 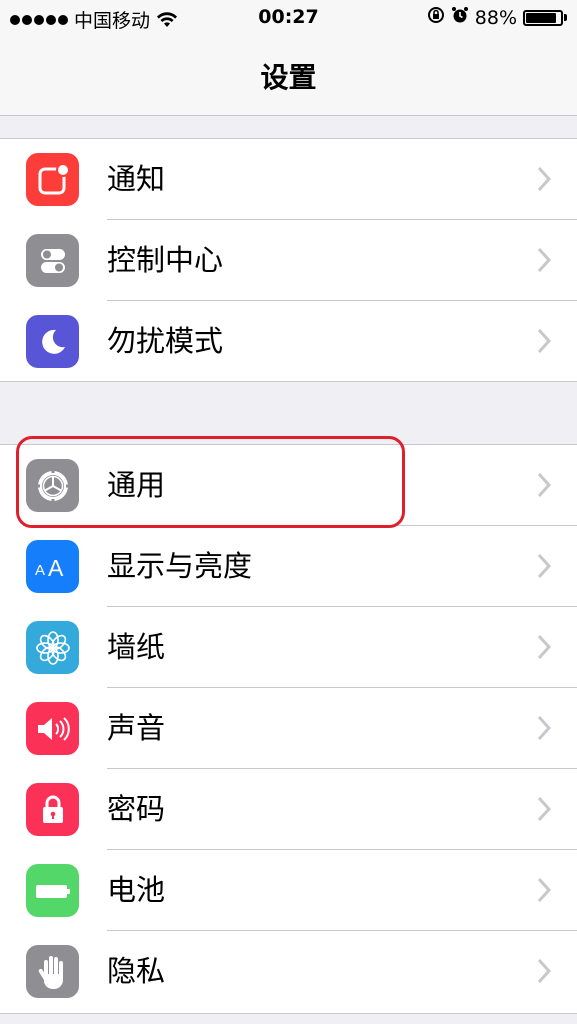 I want to click on settings-row-label: 密码, so click(x=136, y=809).